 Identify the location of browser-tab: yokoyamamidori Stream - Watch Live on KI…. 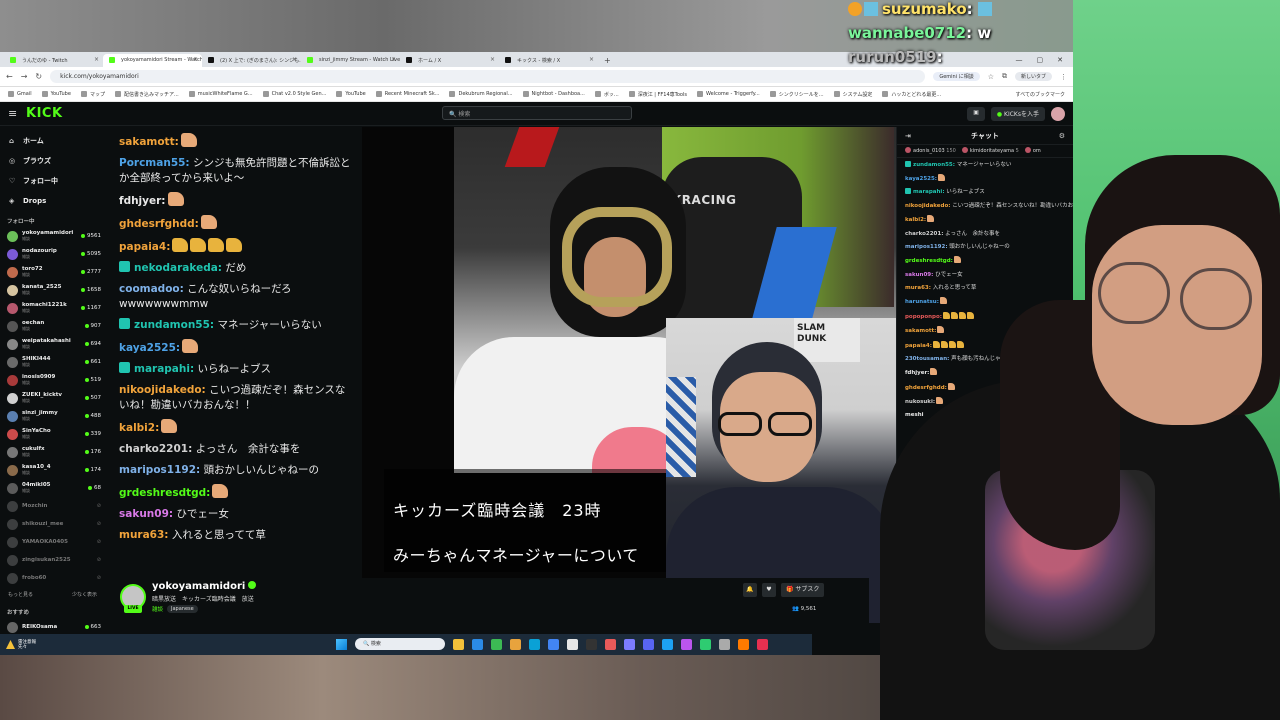
(152, 60).